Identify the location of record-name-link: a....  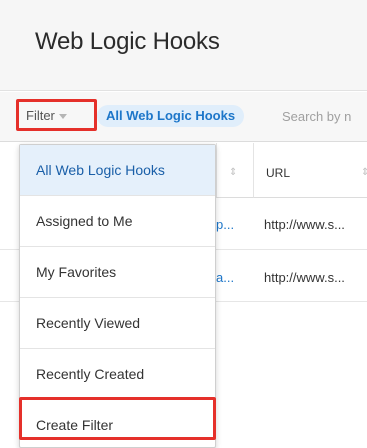
(225, 277).